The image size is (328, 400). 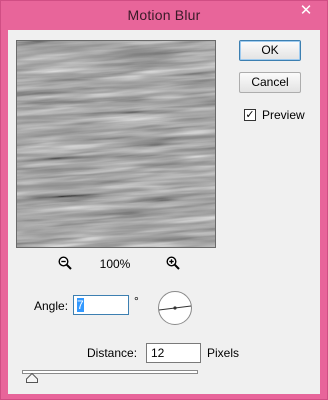 What do you see at coordinates (136, 301) in the screenshot?
I see `degree-symbol: °` at bounding box center [136, 301].